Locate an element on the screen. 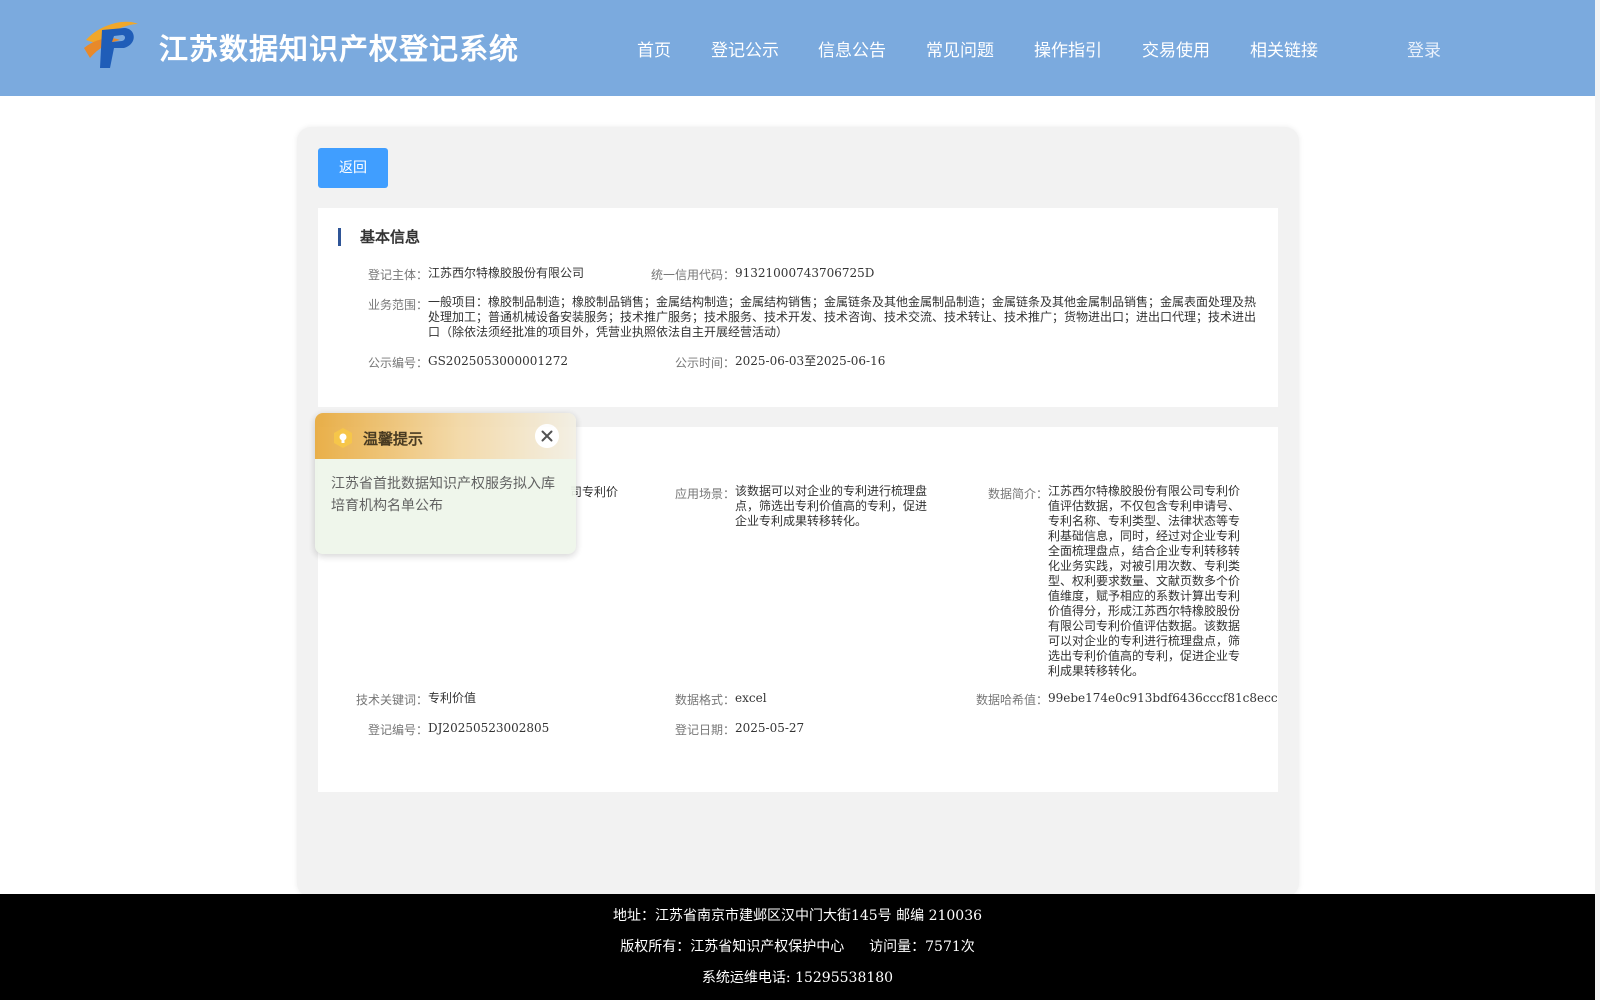 The height and width of the screenshot is (1000, 1600). nav-faq: 常见问题 is located at coordinates (960, 48).